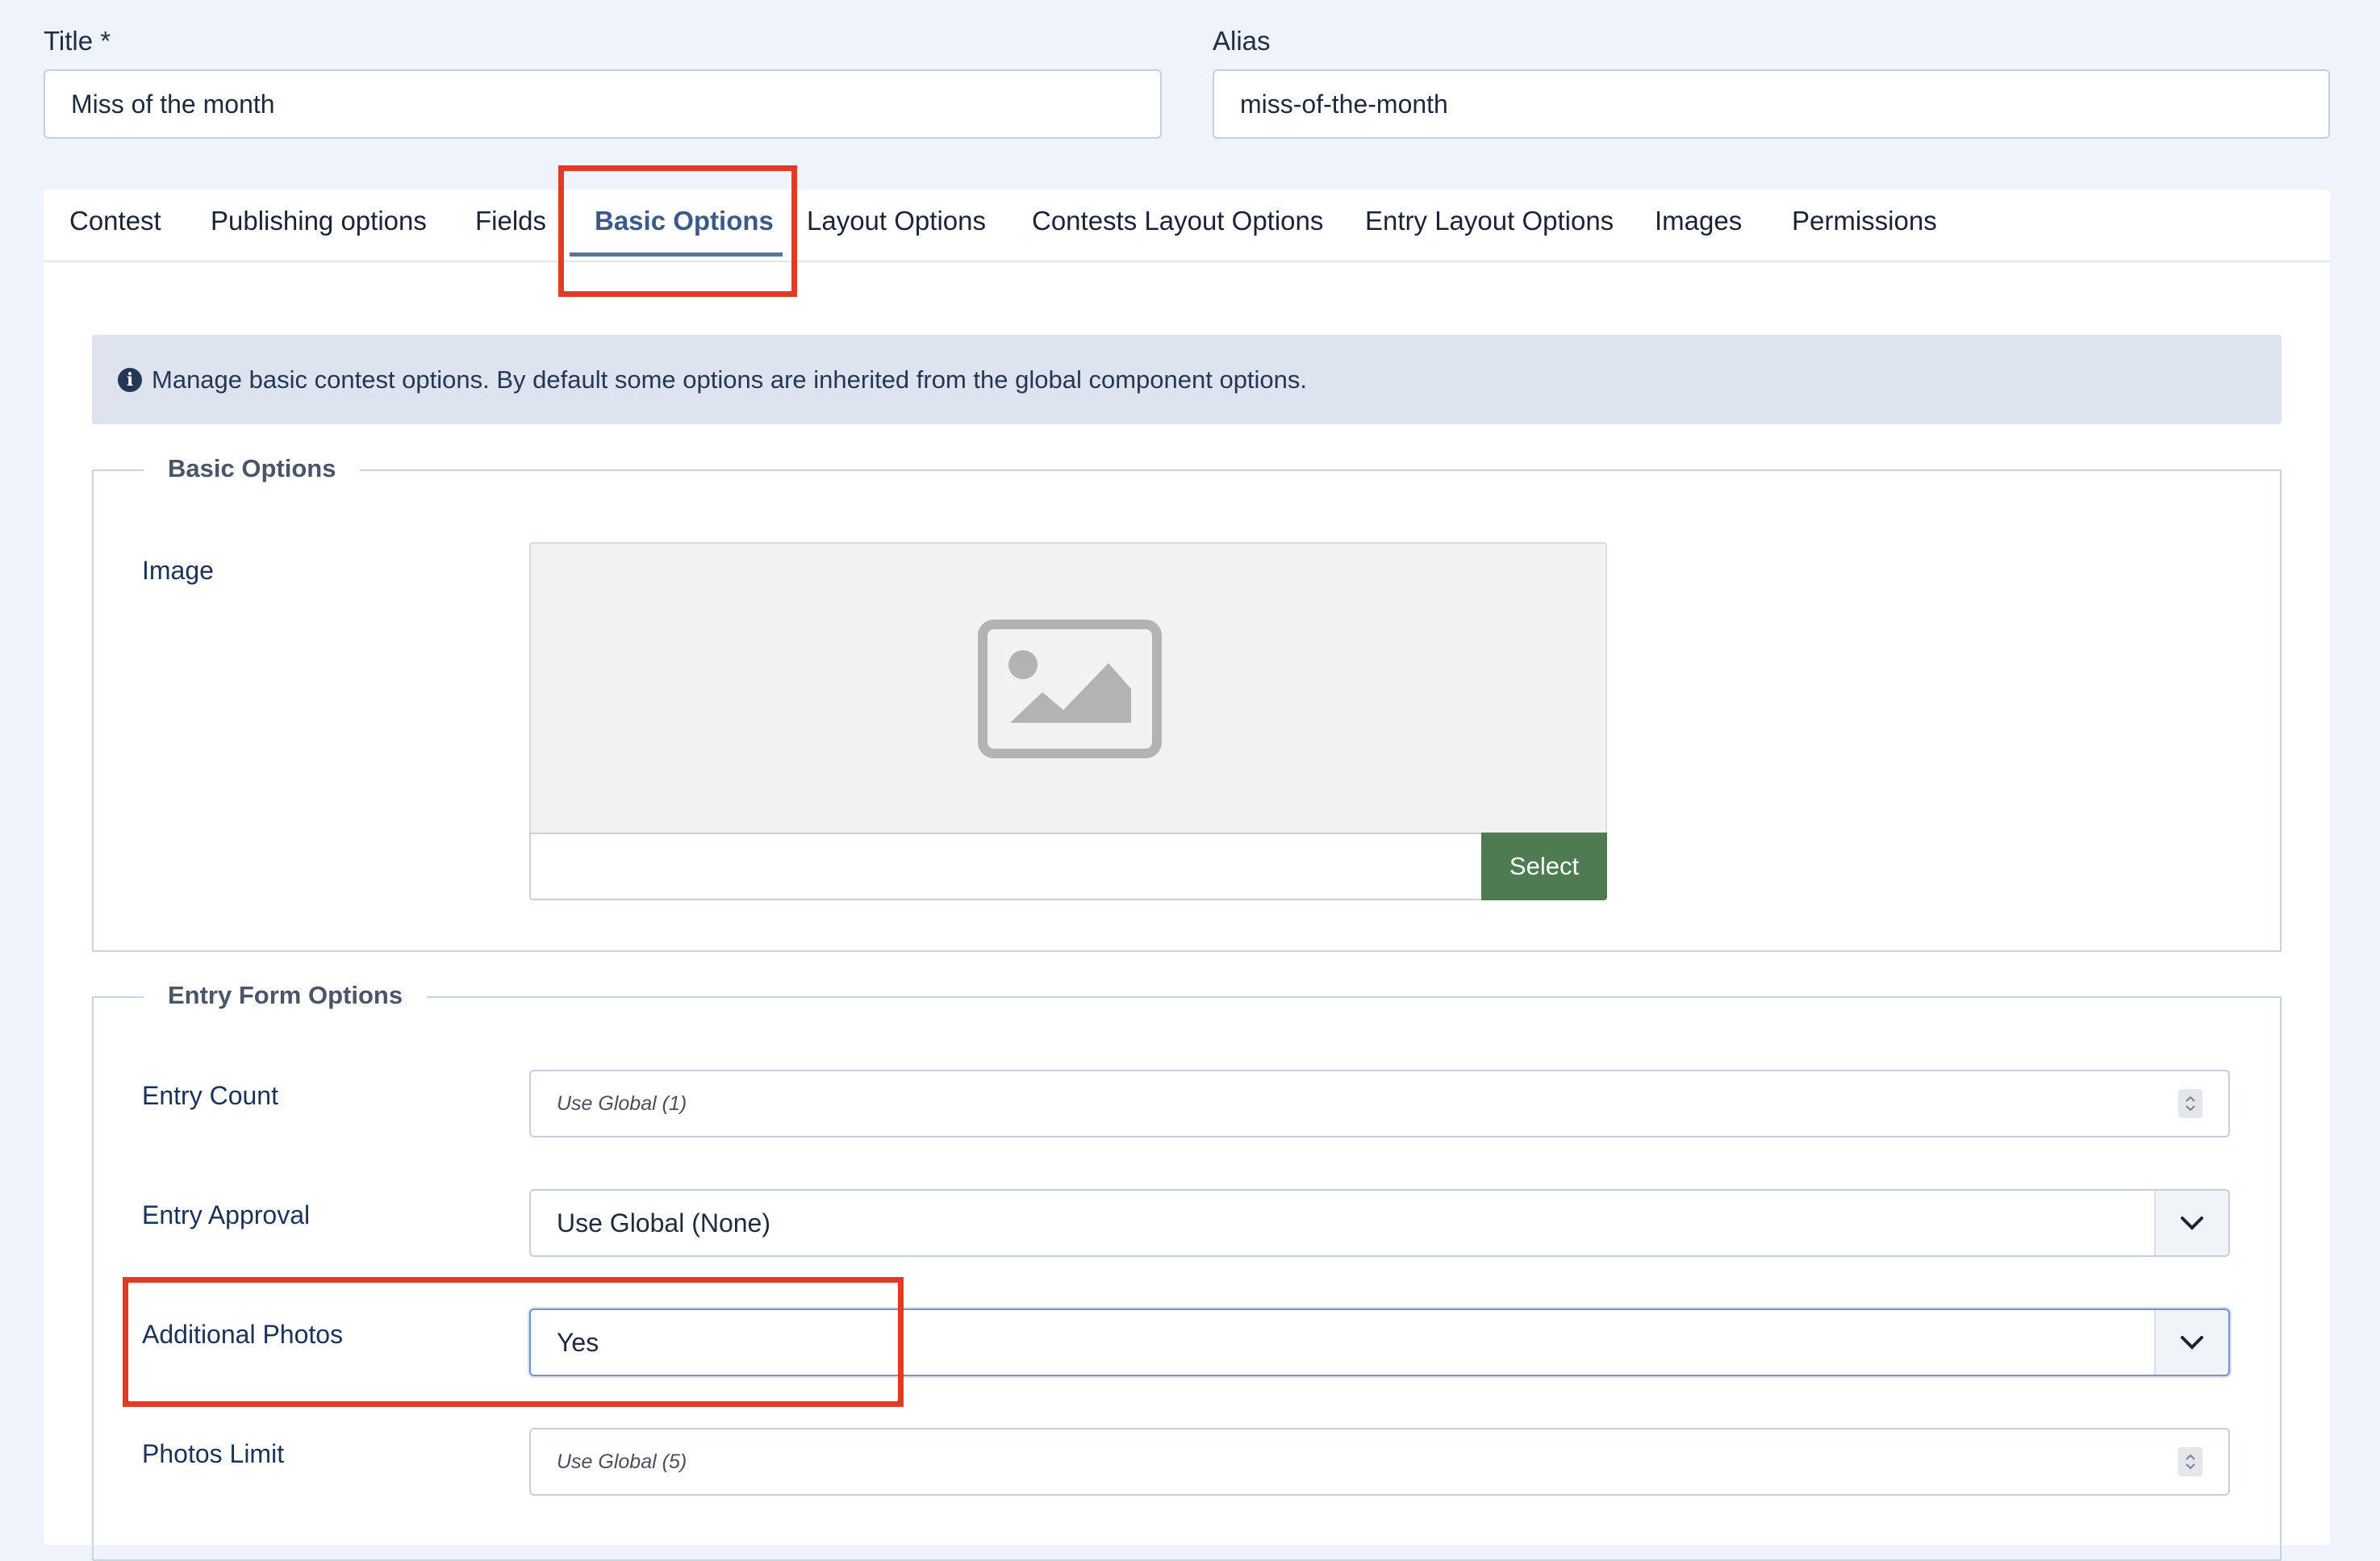 This screenshot has height=1561, width=2380. Describe the element at coordinates (511, 221) in the screenshot. I see `tab-fields: Fields` at that location.